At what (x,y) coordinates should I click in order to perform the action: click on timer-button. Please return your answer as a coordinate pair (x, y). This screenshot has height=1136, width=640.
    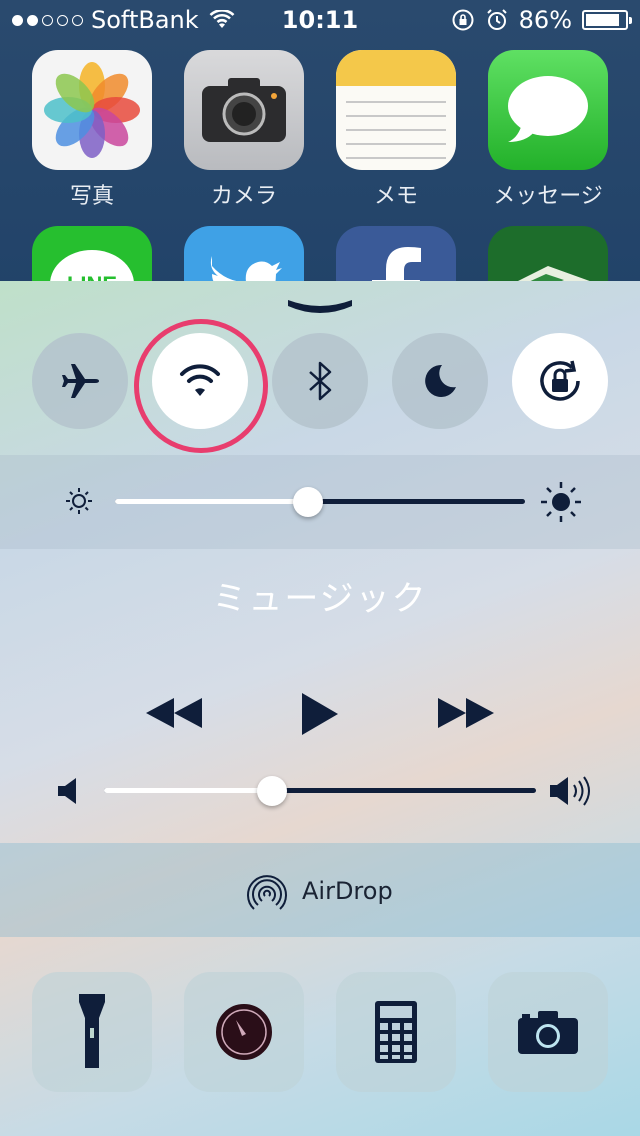
    Looking at the image, I should click on (244, 1032).